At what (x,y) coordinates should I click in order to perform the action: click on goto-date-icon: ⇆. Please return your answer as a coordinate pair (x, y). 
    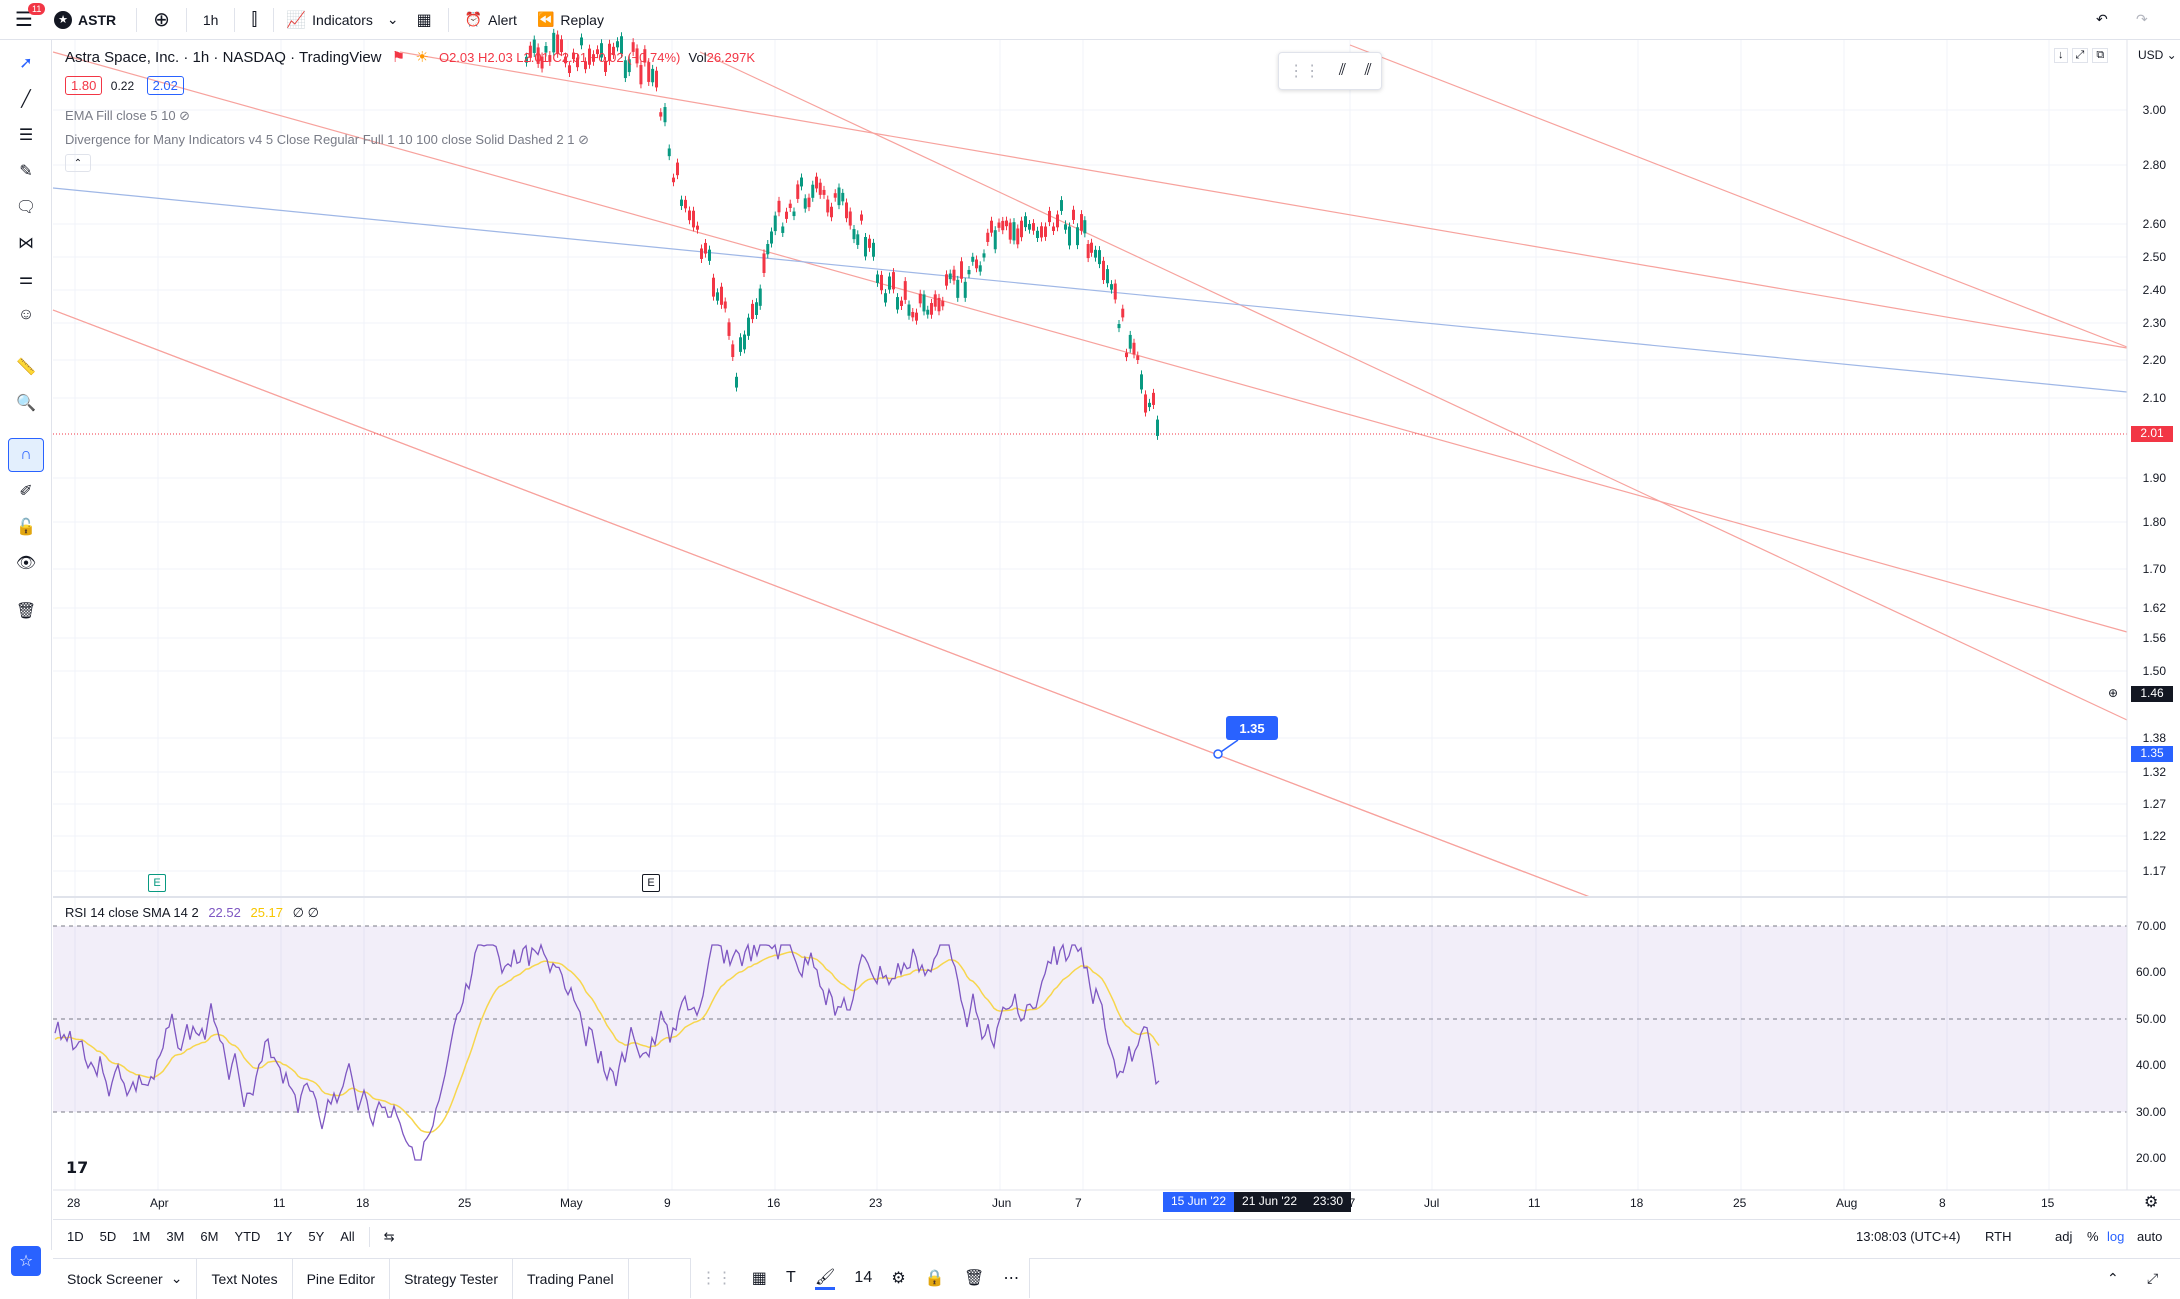
    Looking at the image, I should click on (389, 1237).